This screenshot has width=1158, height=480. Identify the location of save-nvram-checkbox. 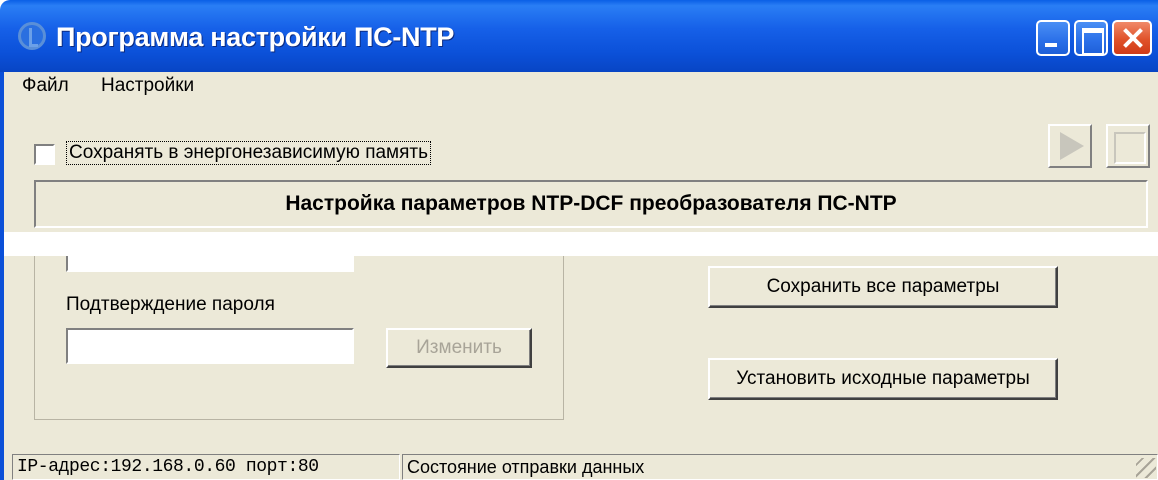
(44, 154).